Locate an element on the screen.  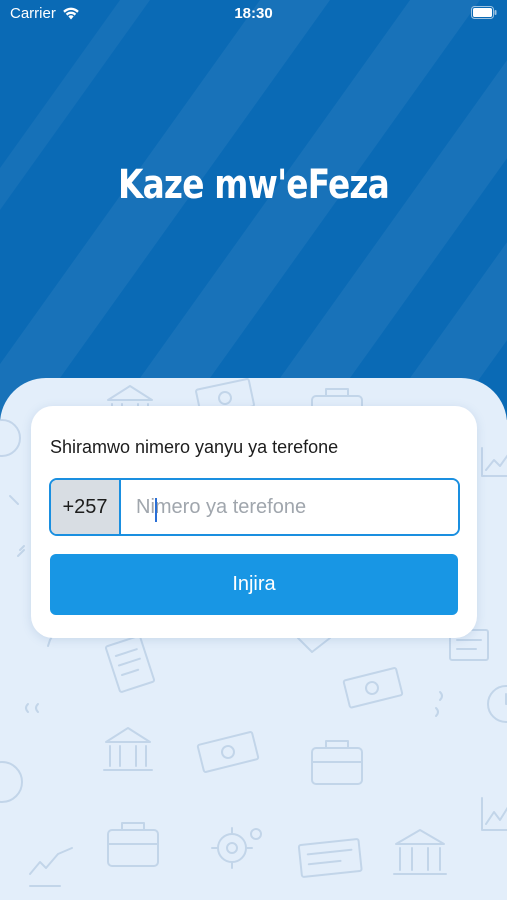
phone-prompt-label: Shiramwo nimero yanyu ya terefone is located at coordinates (194, 447).